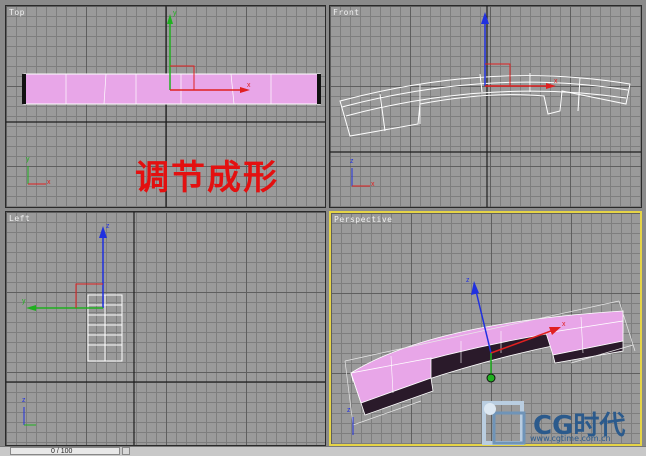 This screenshot has width=646, height=456. Describe the element at coordinates (518, 50) in the screenshot. I see `gizmo-front` at that location.